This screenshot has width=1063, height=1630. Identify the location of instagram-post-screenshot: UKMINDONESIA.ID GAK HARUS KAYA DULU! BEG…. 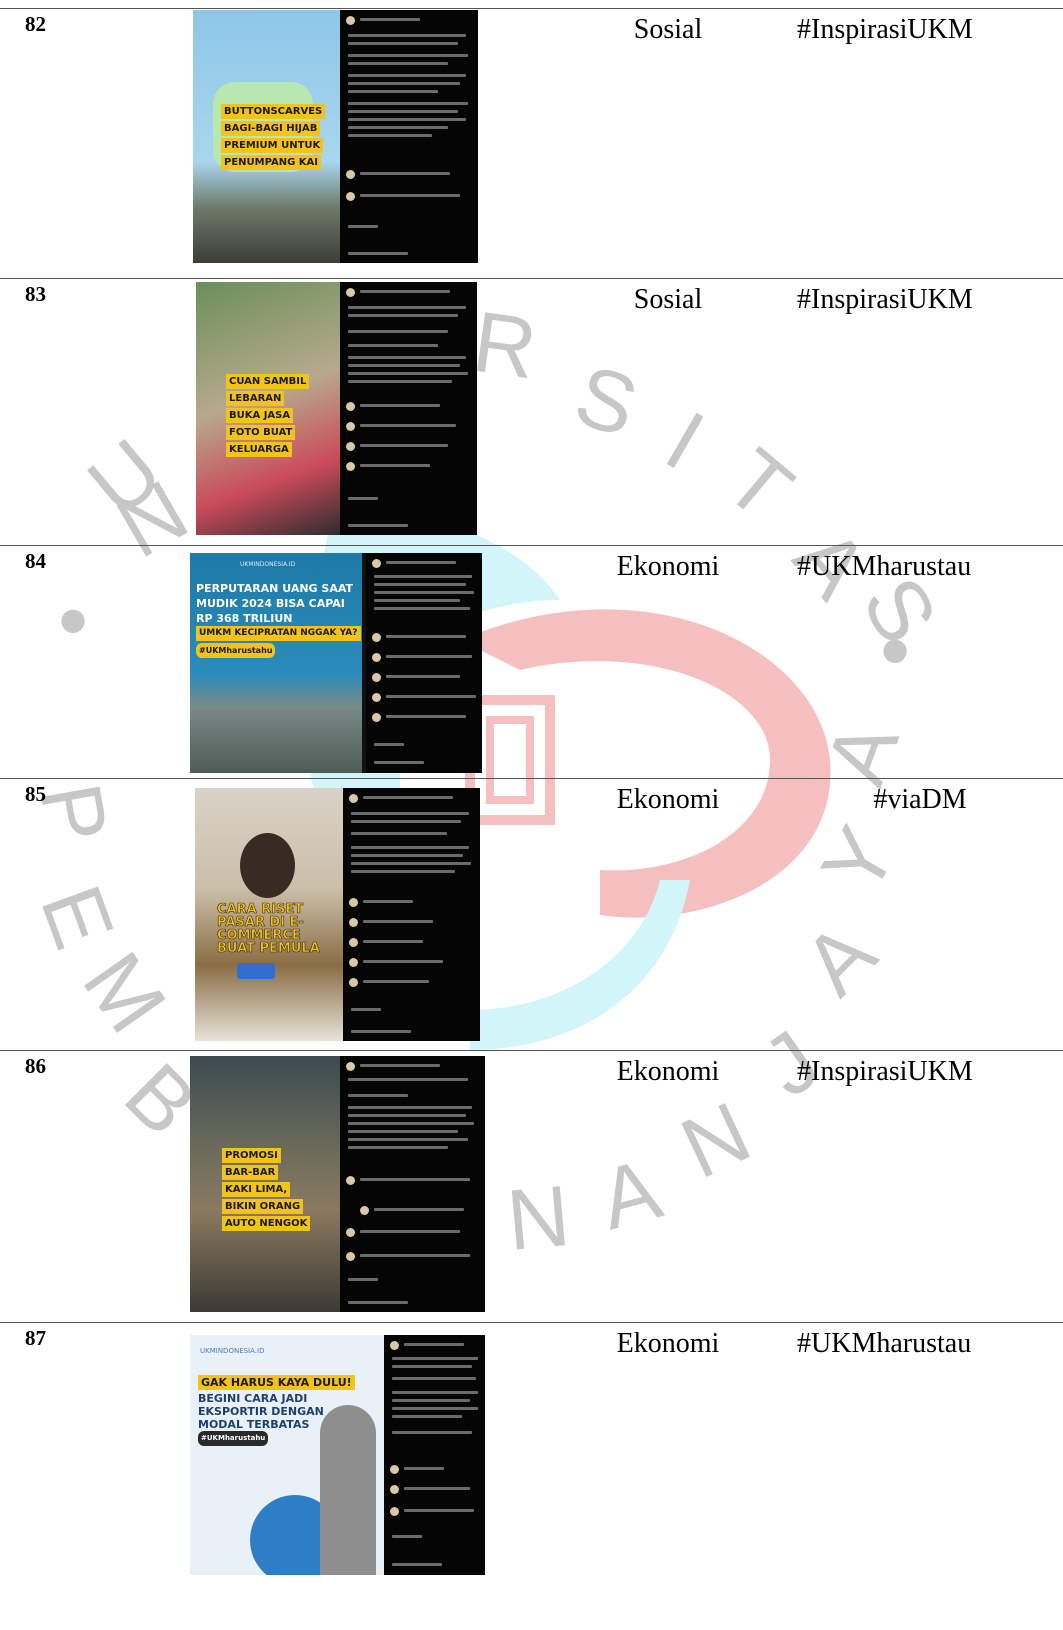
(337, 1455).